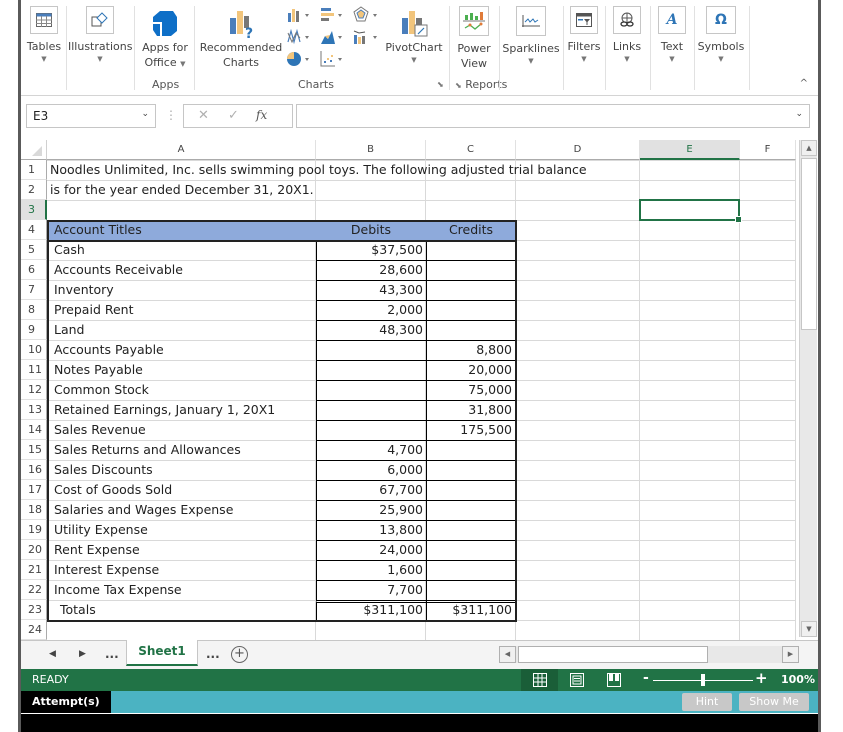  I want to click on debit-value: 43,300, so click(371, 290).